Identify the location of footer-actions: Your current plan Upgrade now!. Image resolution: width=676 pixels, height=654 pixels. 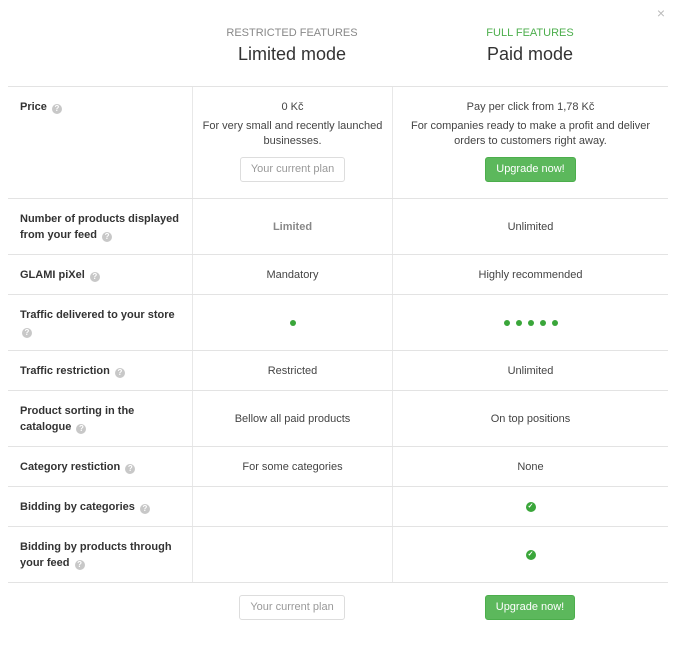
(338, 607).